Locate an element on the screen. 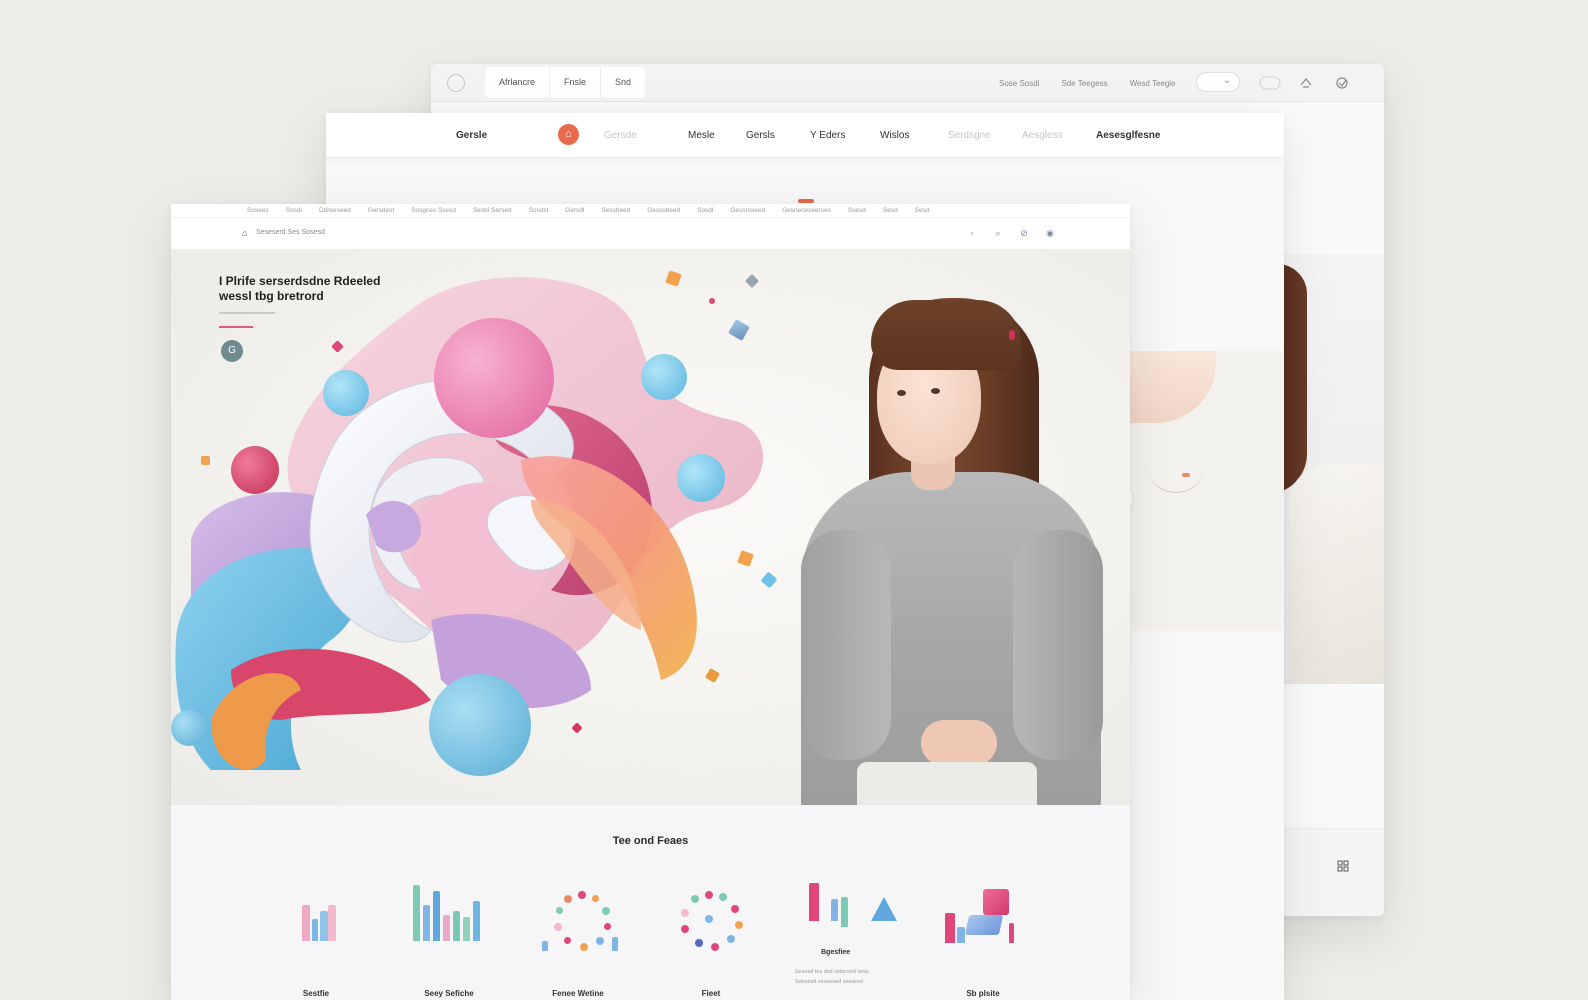 The width and height of the screenshot is (1588, 1000). chevron-down-icon: ⌄ is located at coordinates (1226, 80).